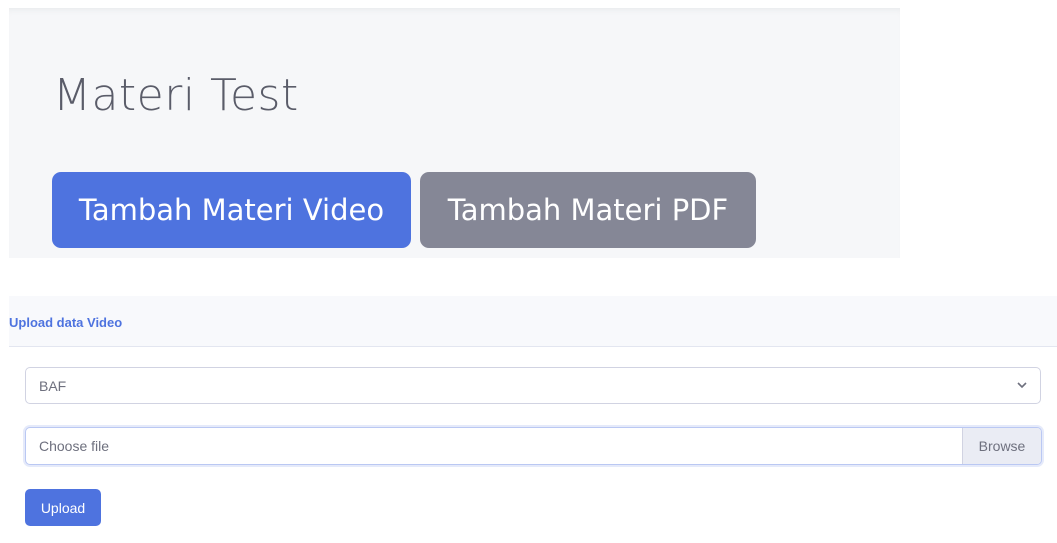 The image size is (1057, 543). Describe the element at coordinates (74, 446) in the screenshot. I see `file-label: Choose file` at that location.